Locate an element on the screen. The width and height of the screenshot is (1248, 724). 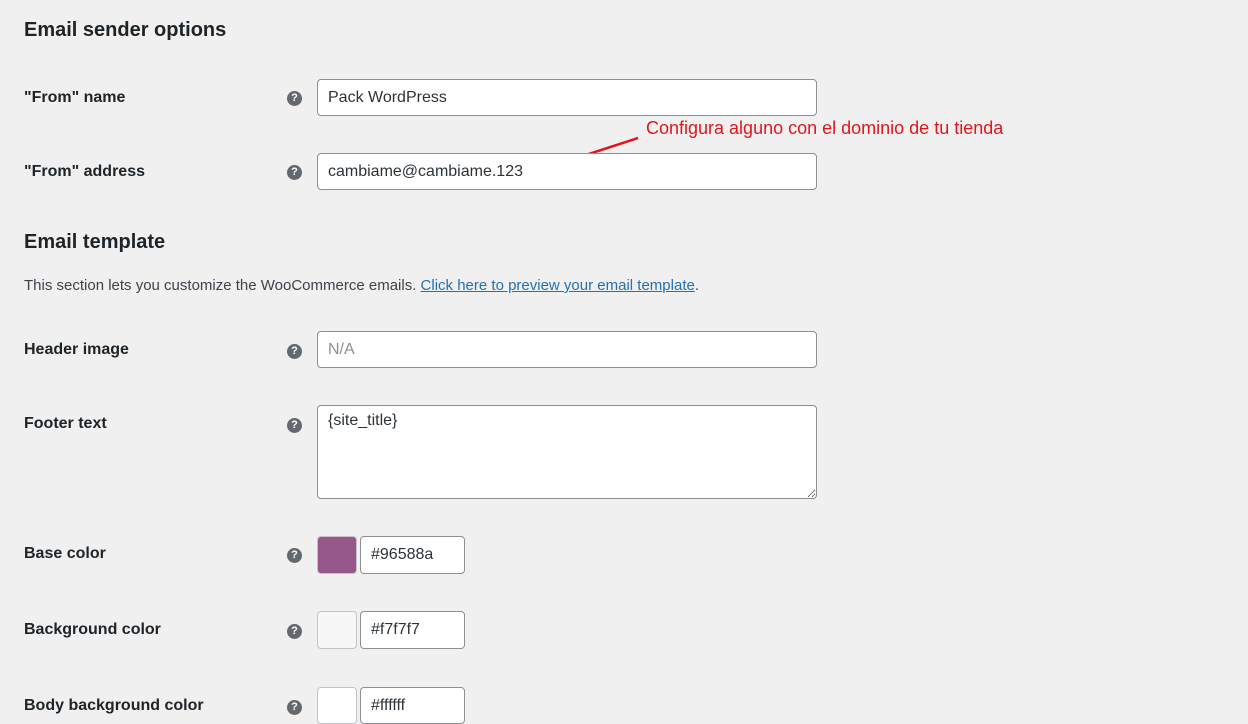
background-color-swatch is located at coordinates (337, 630).